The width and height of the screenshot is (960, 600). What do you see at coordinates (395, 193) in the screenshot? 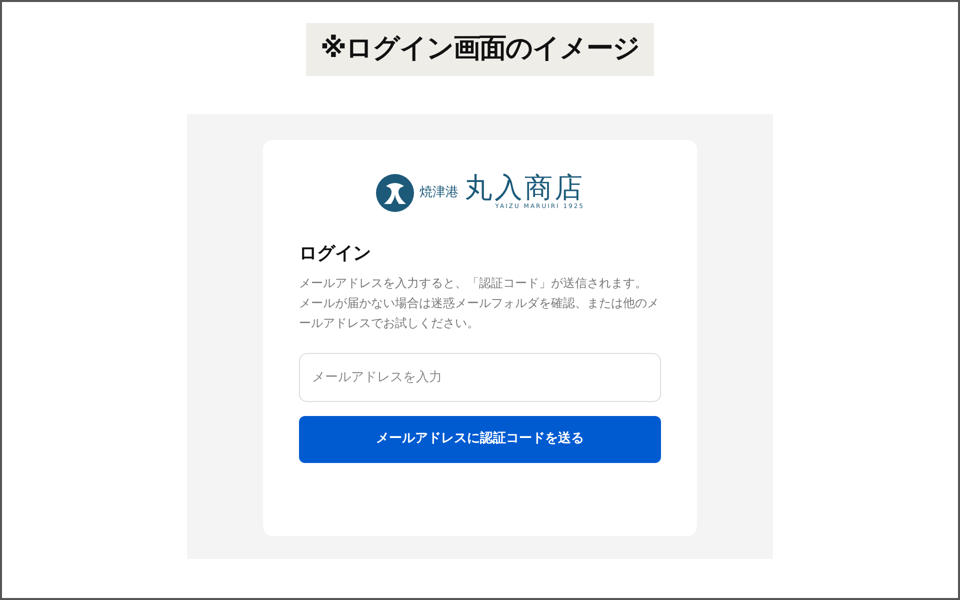
I see `logo-icon` at bounding box center [395, 193].